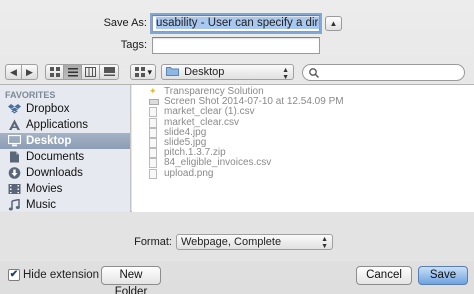 This screenshot has width=474, height=294. What do you see at coordinates (227, 72) in the screenshot?
I see `location-popup: Desktop ▲ ▼` at bounding box center [227, 72].